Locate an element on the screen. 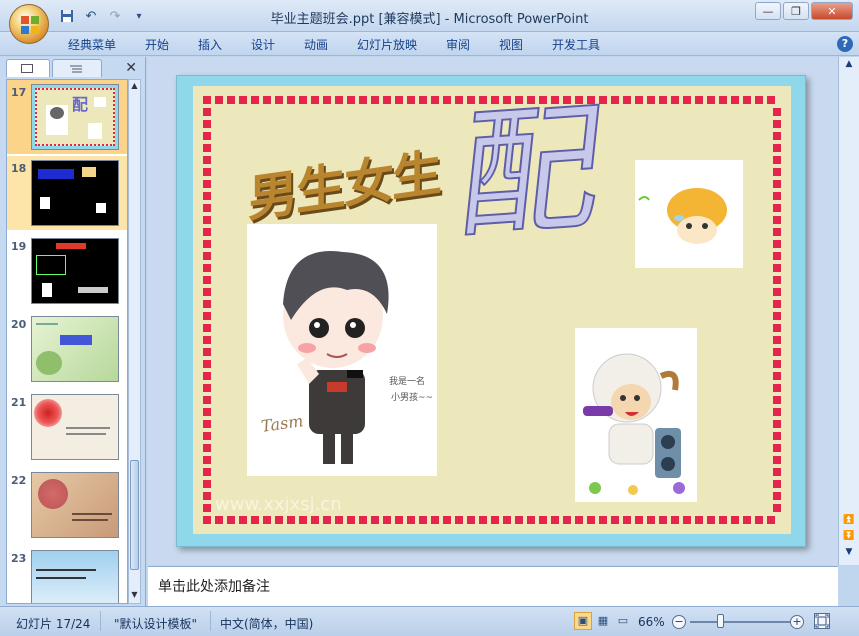  notes-pane: 单击此处添加备注 is located at coordinates (493, 586).